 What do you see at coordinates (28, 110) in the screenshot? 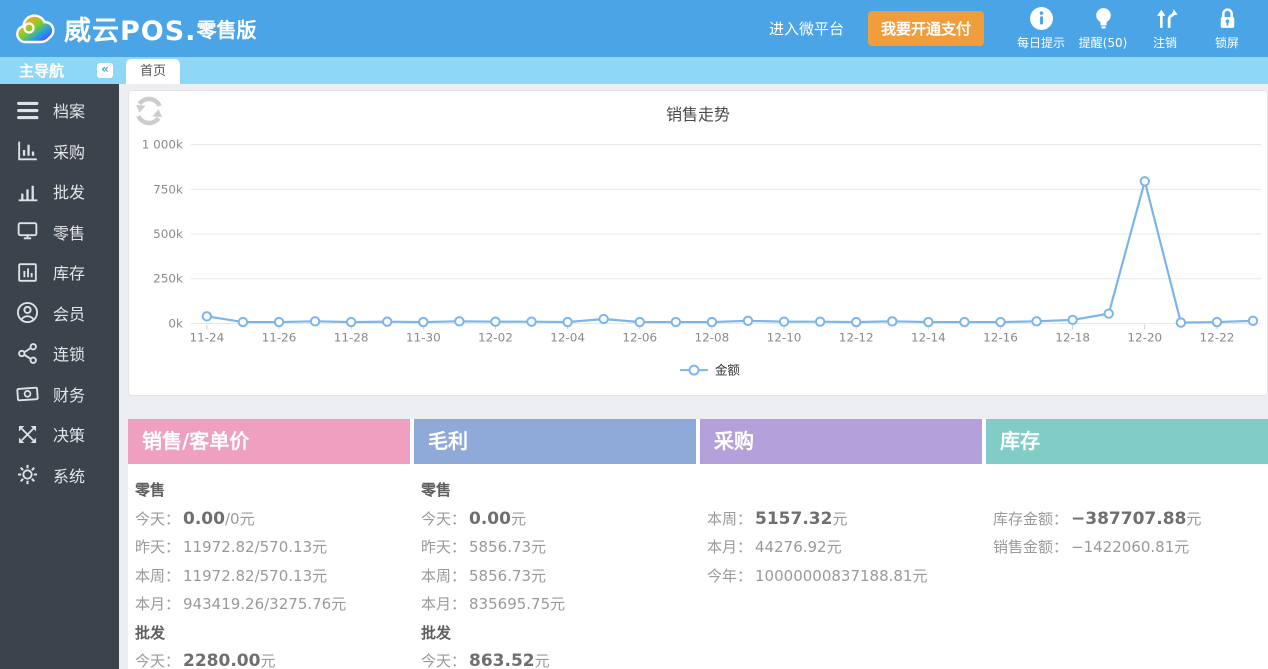
I see `files-icon` at bounding box center [28, 110].